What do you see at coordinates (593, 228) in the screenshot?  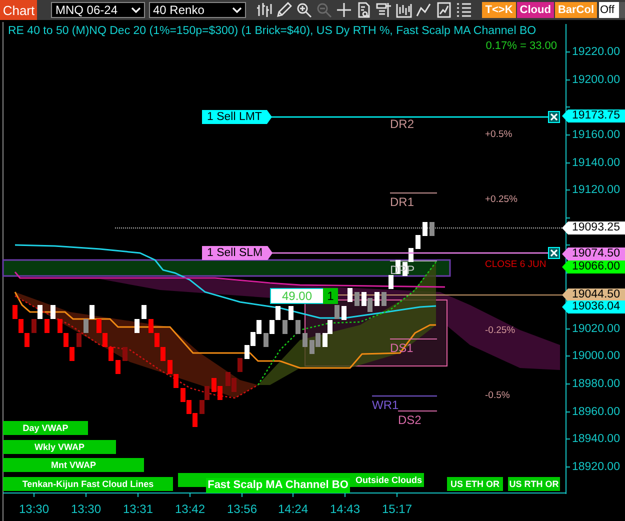 I see `price-marker: 19093.25` at bounding box center [593, 228].